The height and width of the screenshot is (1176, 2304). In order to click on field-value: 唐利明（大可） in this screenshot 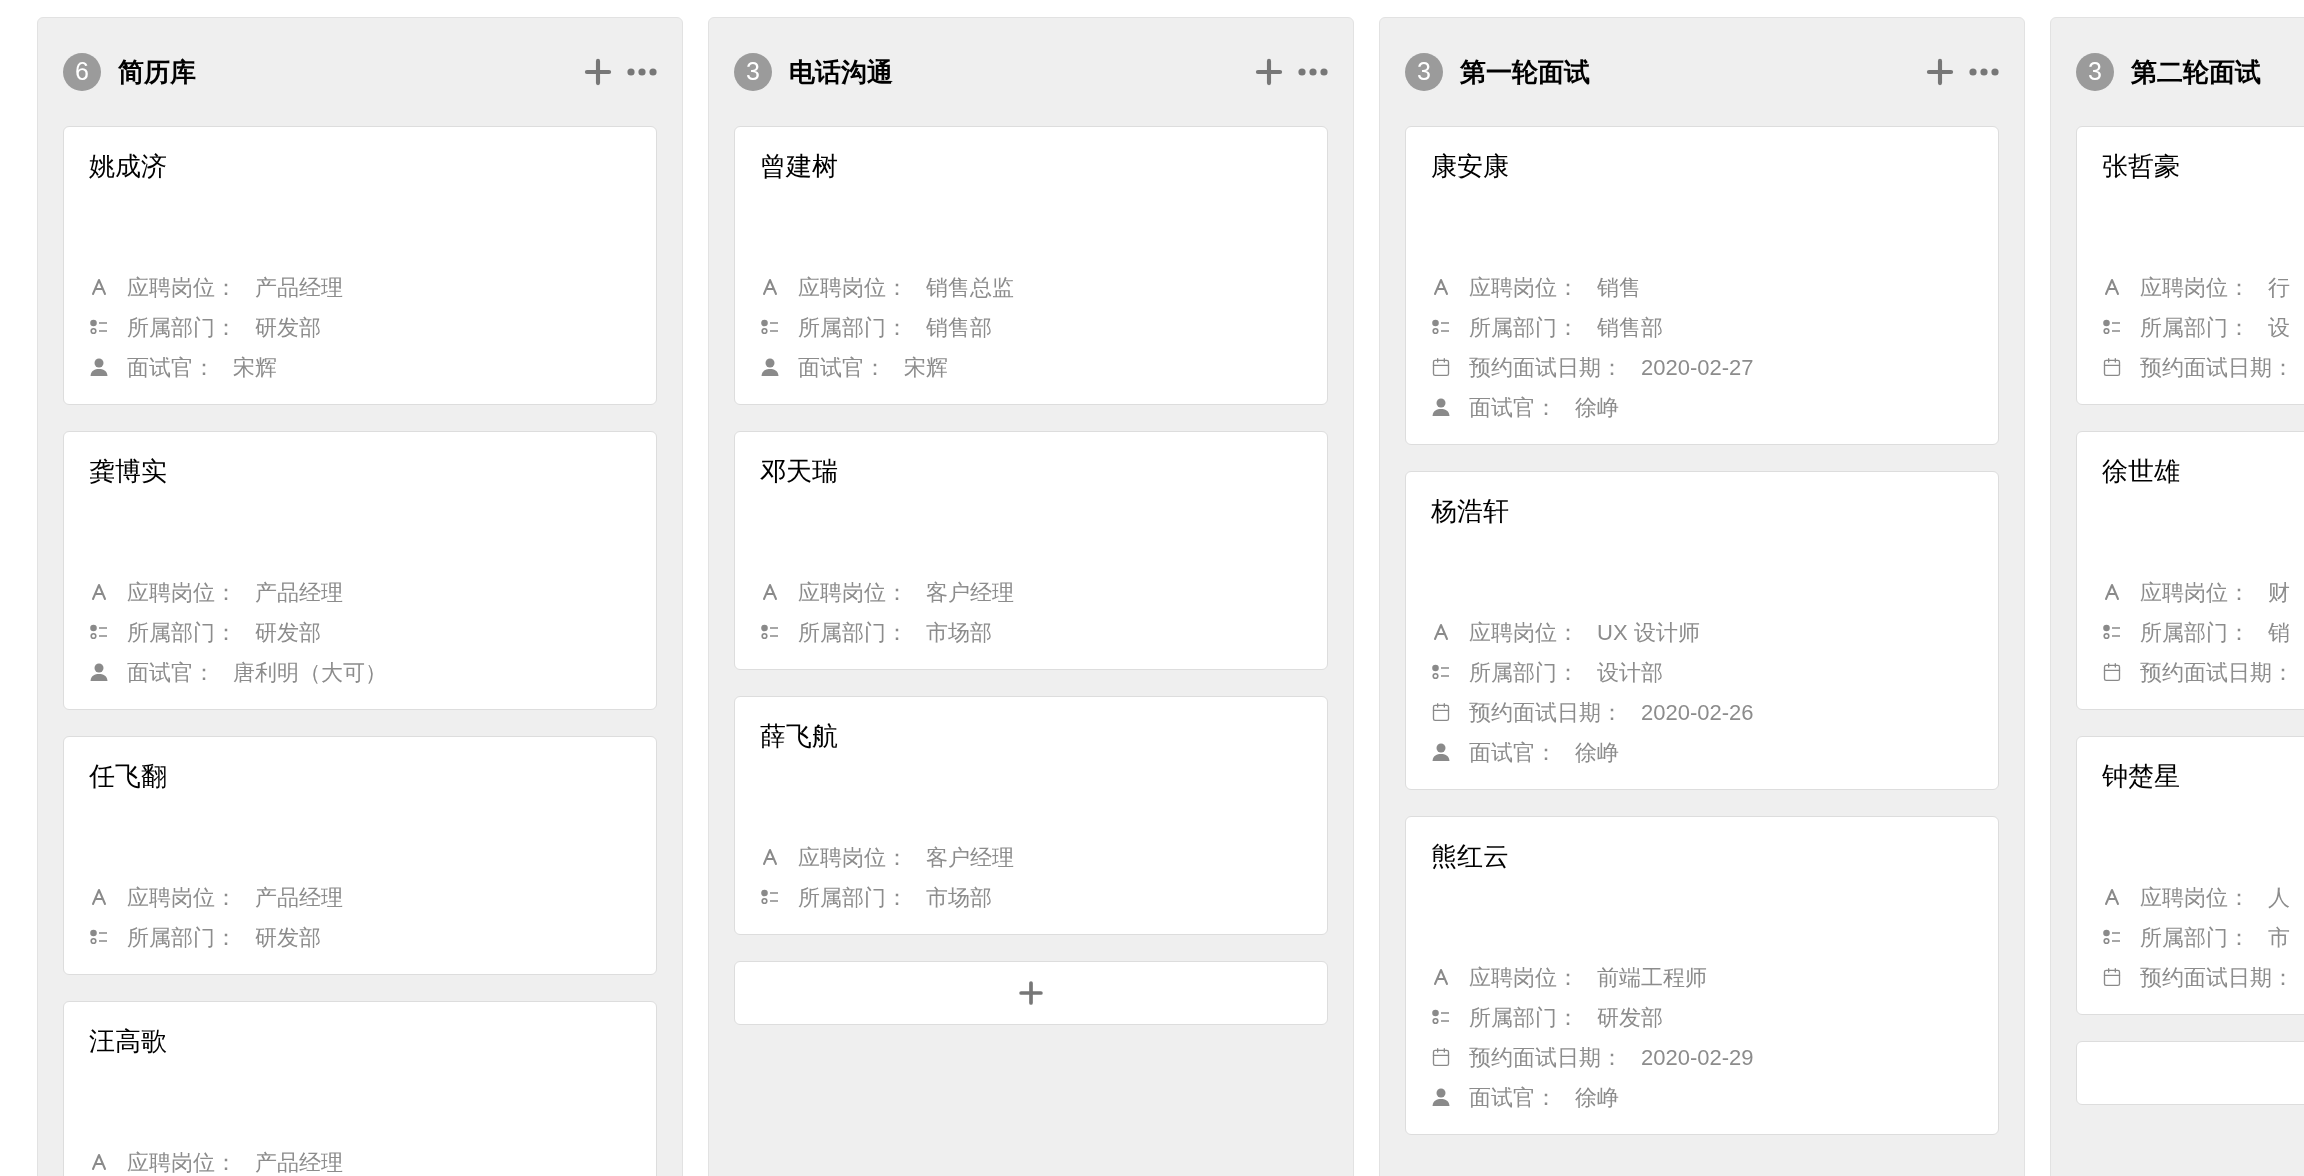, I will do `click(310, 672)`.